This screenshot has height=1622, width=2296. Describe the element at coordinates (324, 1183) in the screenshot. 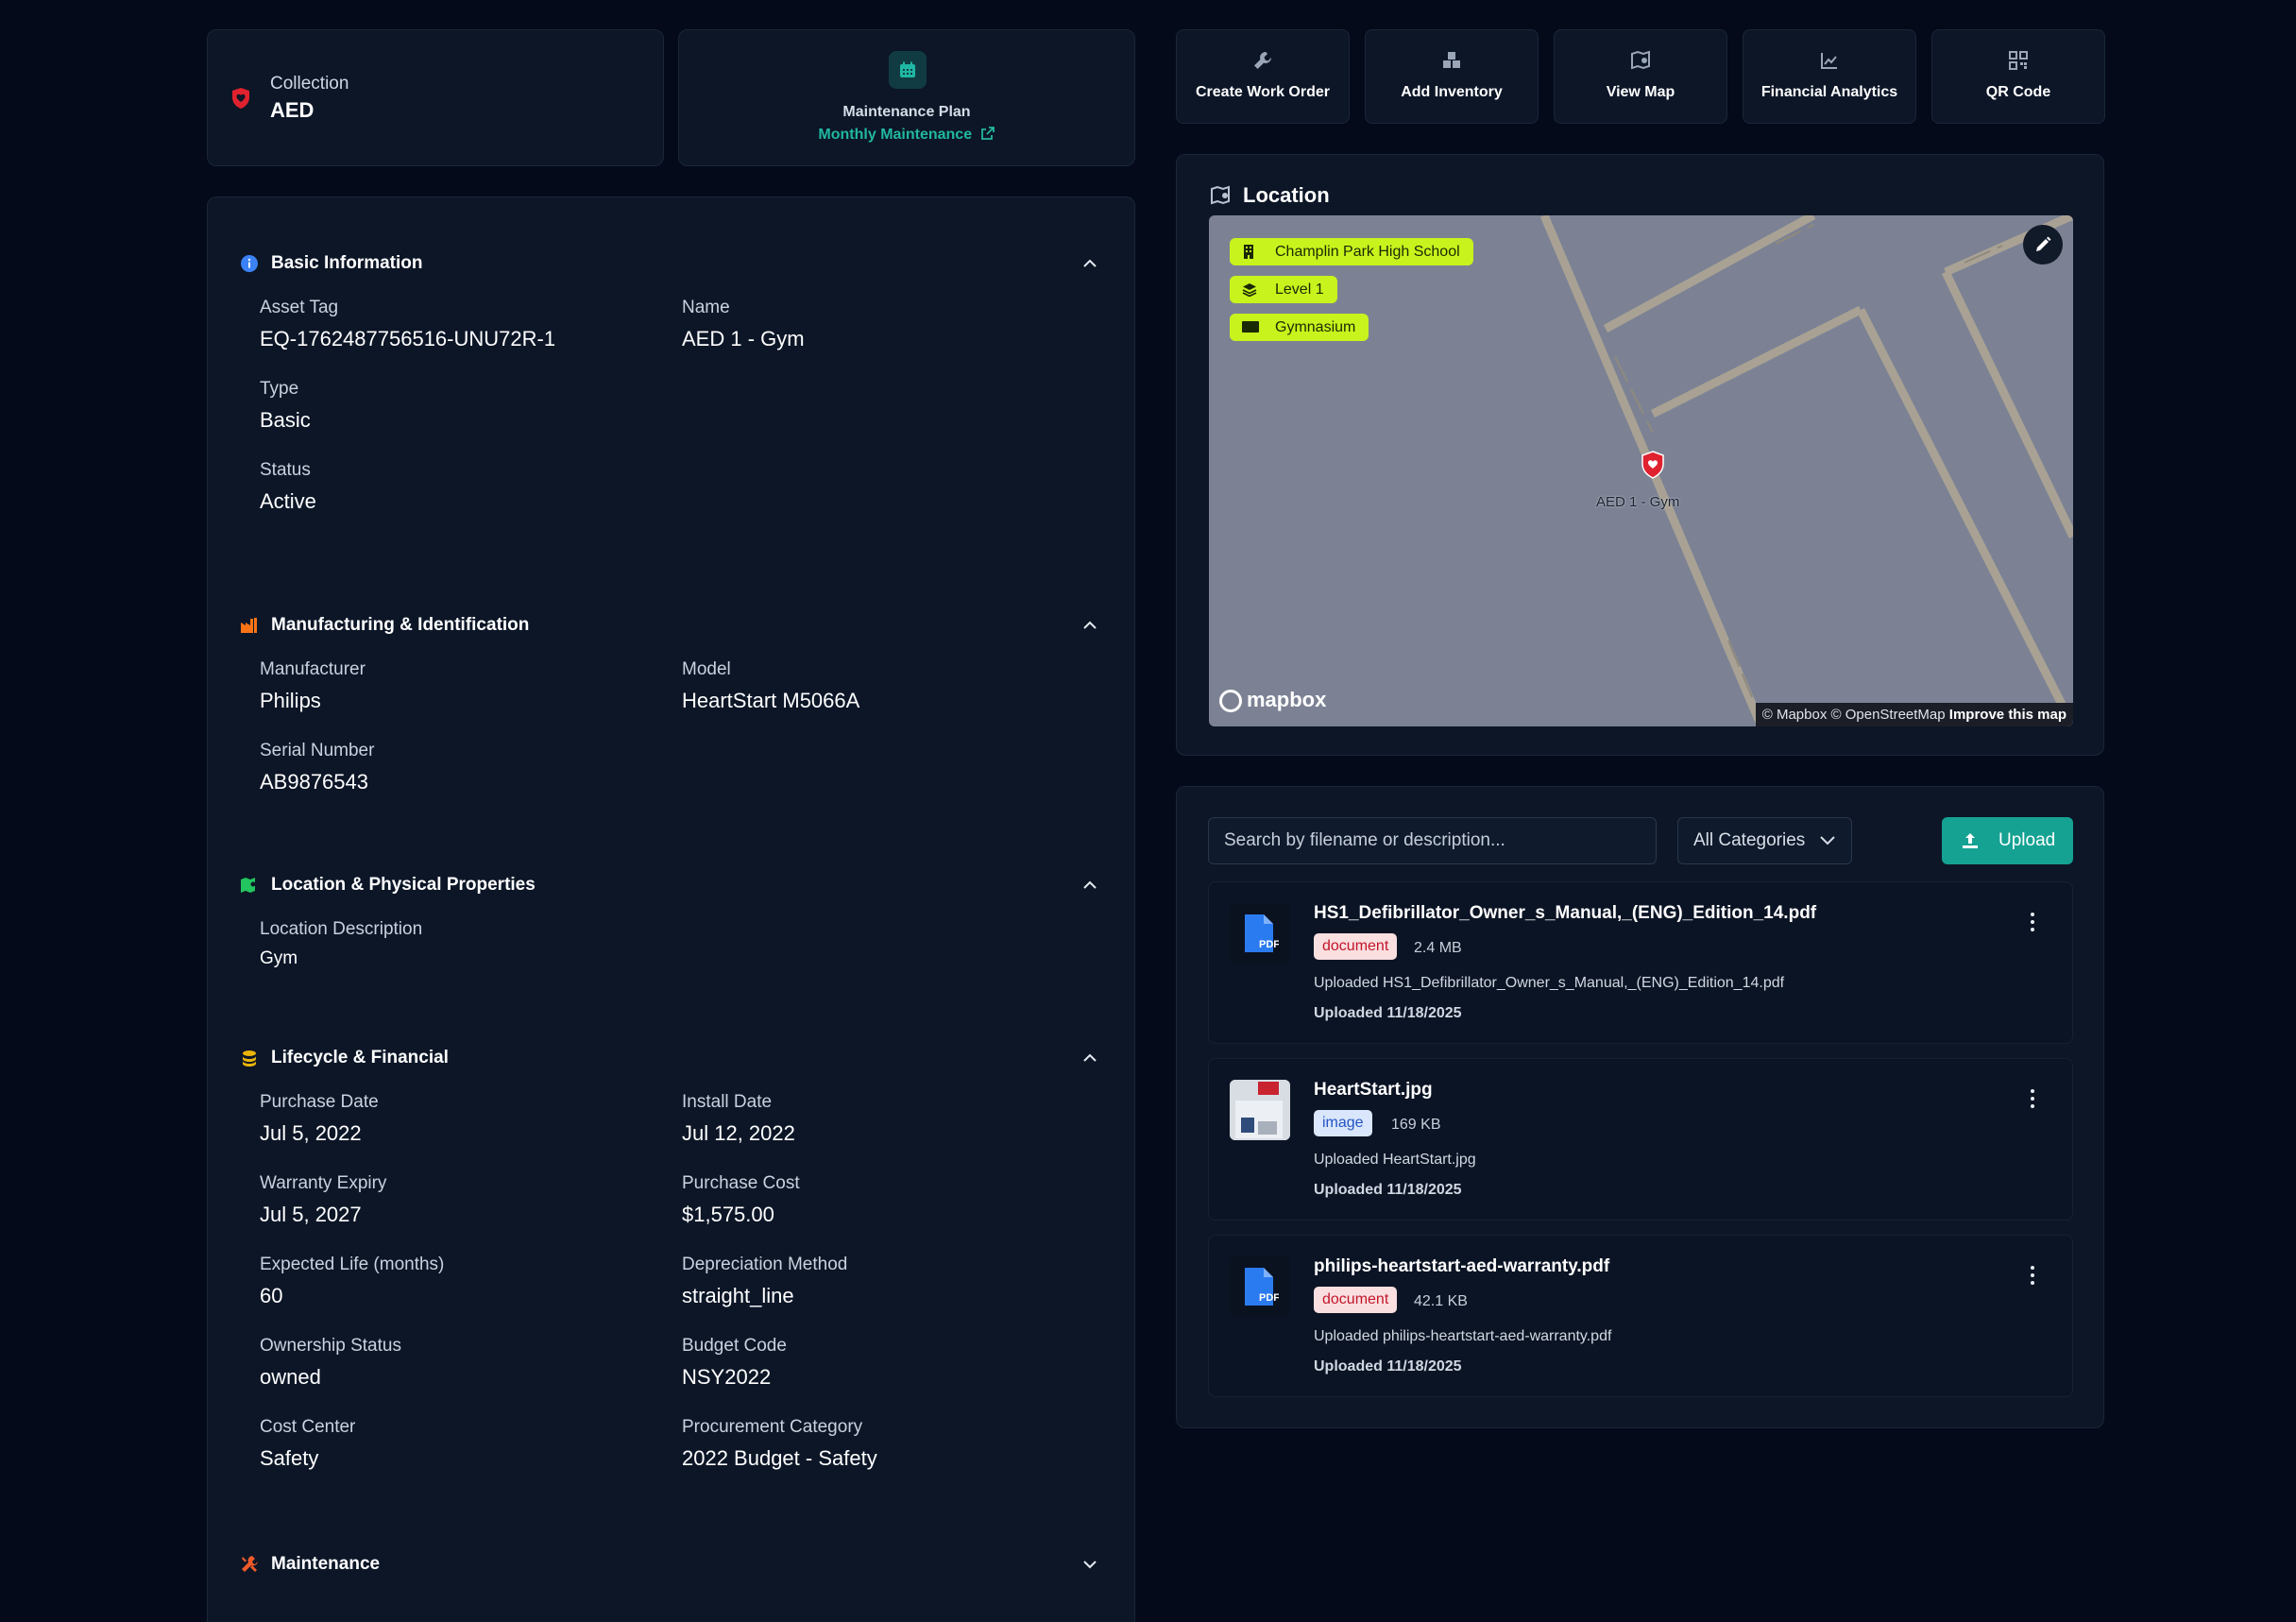

I see `field-label: Warranty Expiry` at that location.